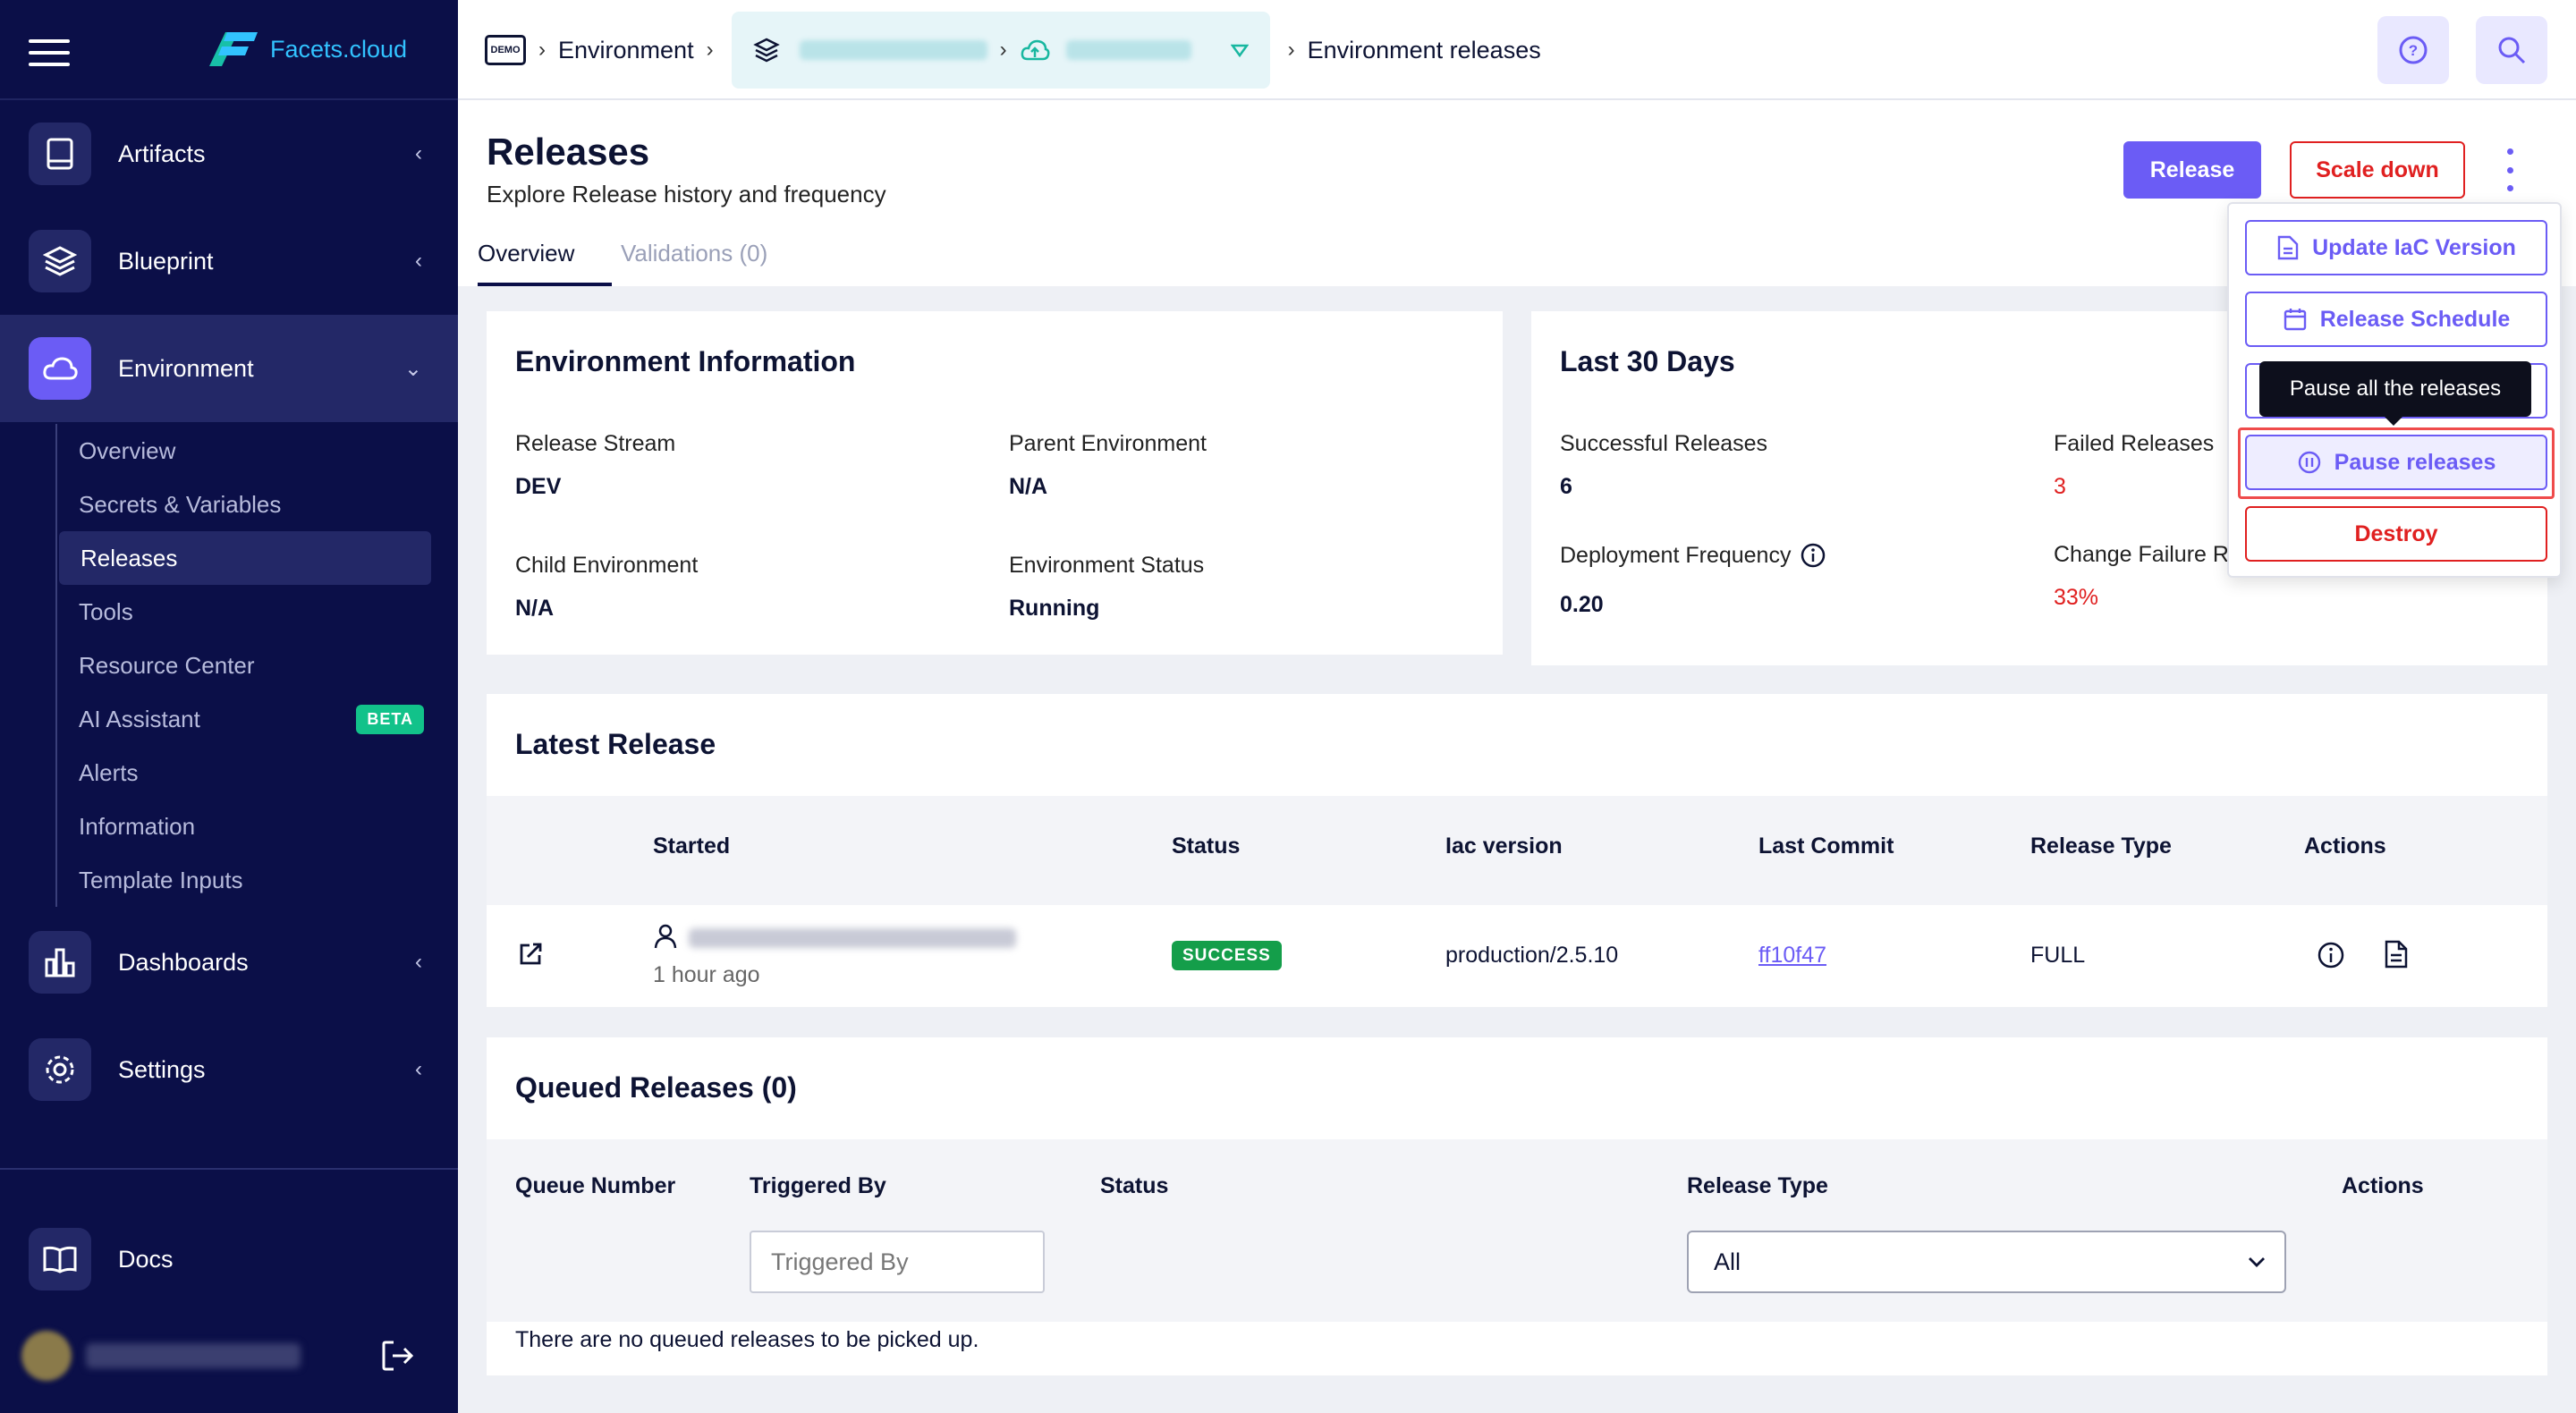 This screenshot has height=1413, width=2576. Describe the element at coordinates (390, 719) in the screenshot. I see `beta-badge: BETA` at that location.